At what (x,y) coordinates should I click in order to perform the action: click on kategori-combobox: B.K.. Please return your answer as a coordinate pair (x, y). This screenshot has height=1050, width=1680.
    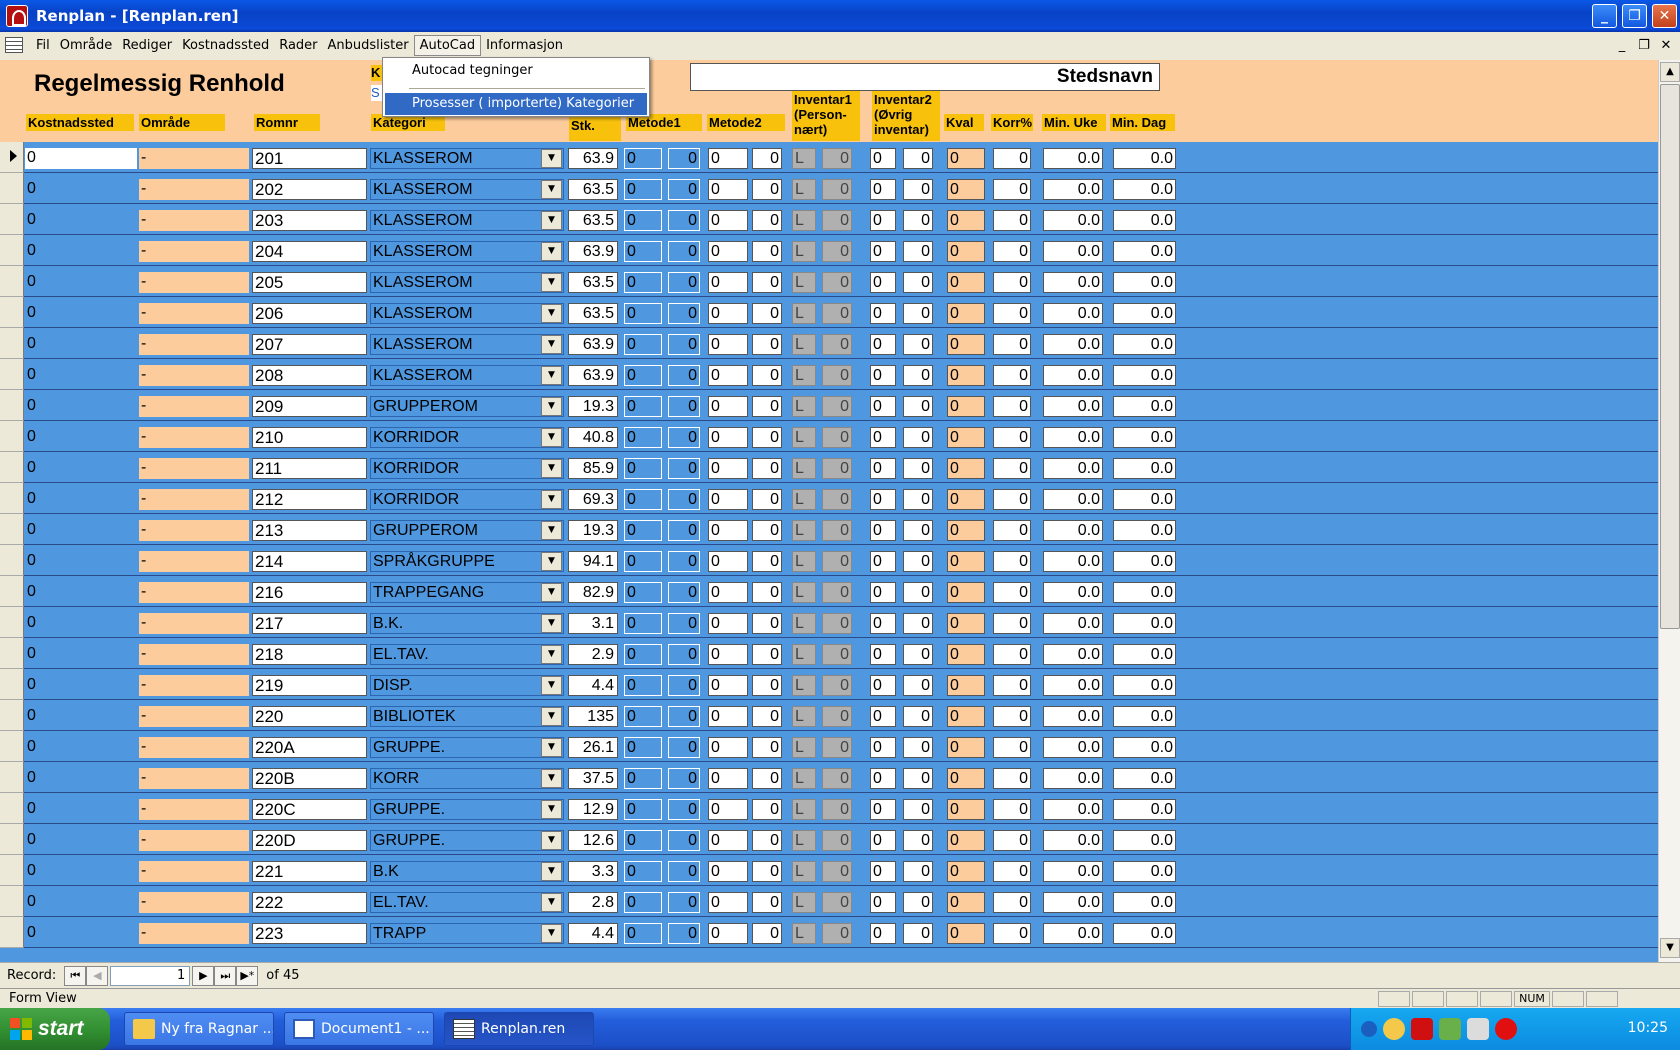
    Looking at the image, I should click on (467, 623).